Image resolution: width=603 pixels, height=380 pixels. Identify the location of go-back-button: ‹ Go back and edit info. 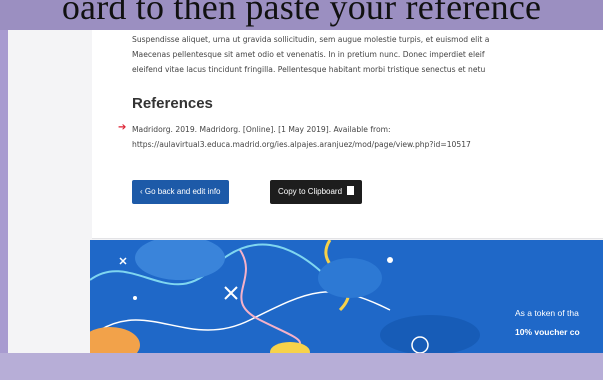
(180, 192).